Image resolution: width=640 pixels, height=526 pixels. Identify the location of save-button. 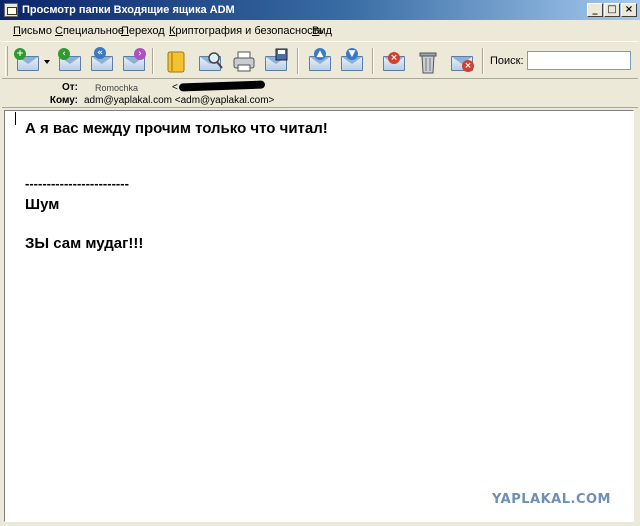
(276, 61).